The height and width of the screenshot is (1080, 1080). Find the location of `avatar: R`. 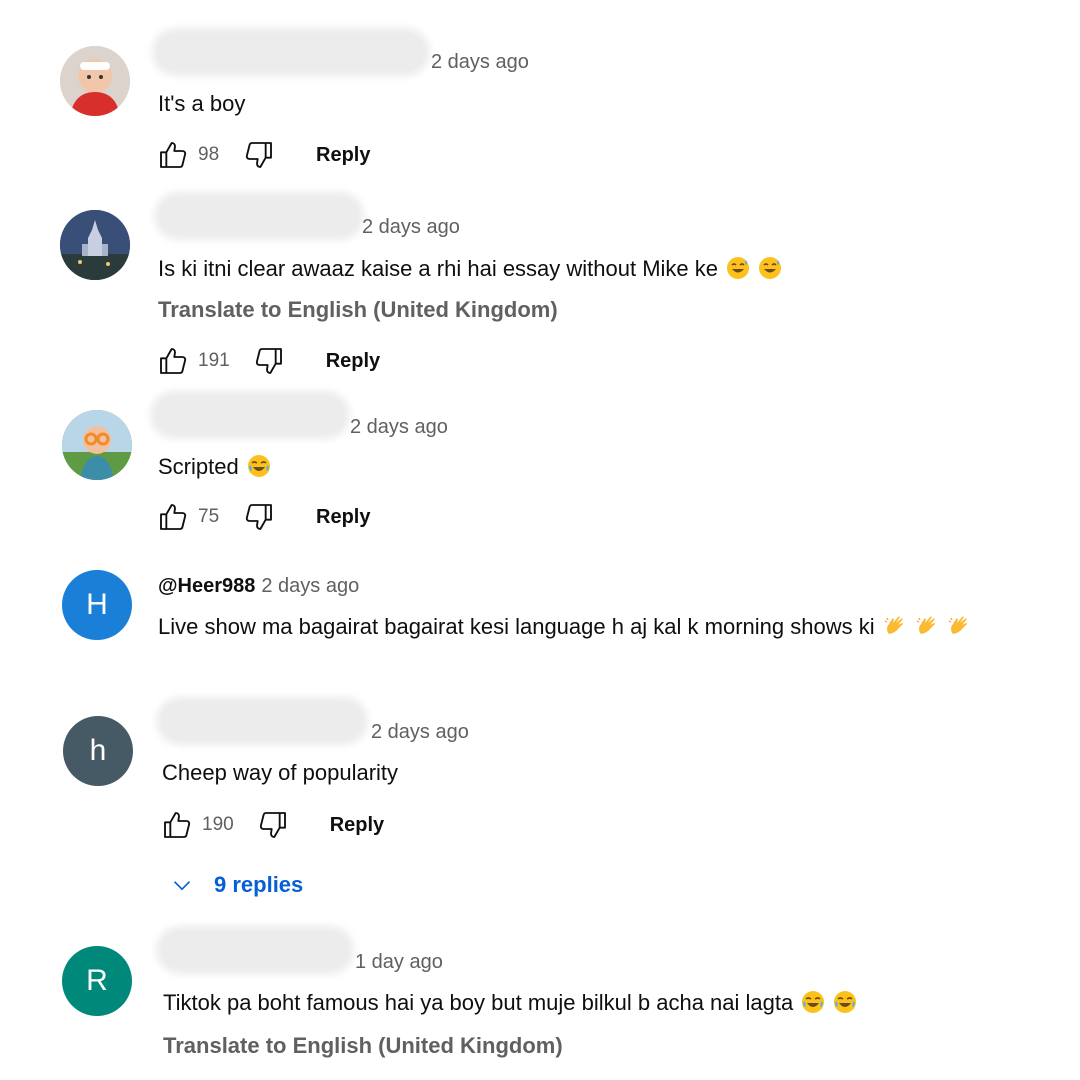

avatar: R is located at coordinates (97, 981).